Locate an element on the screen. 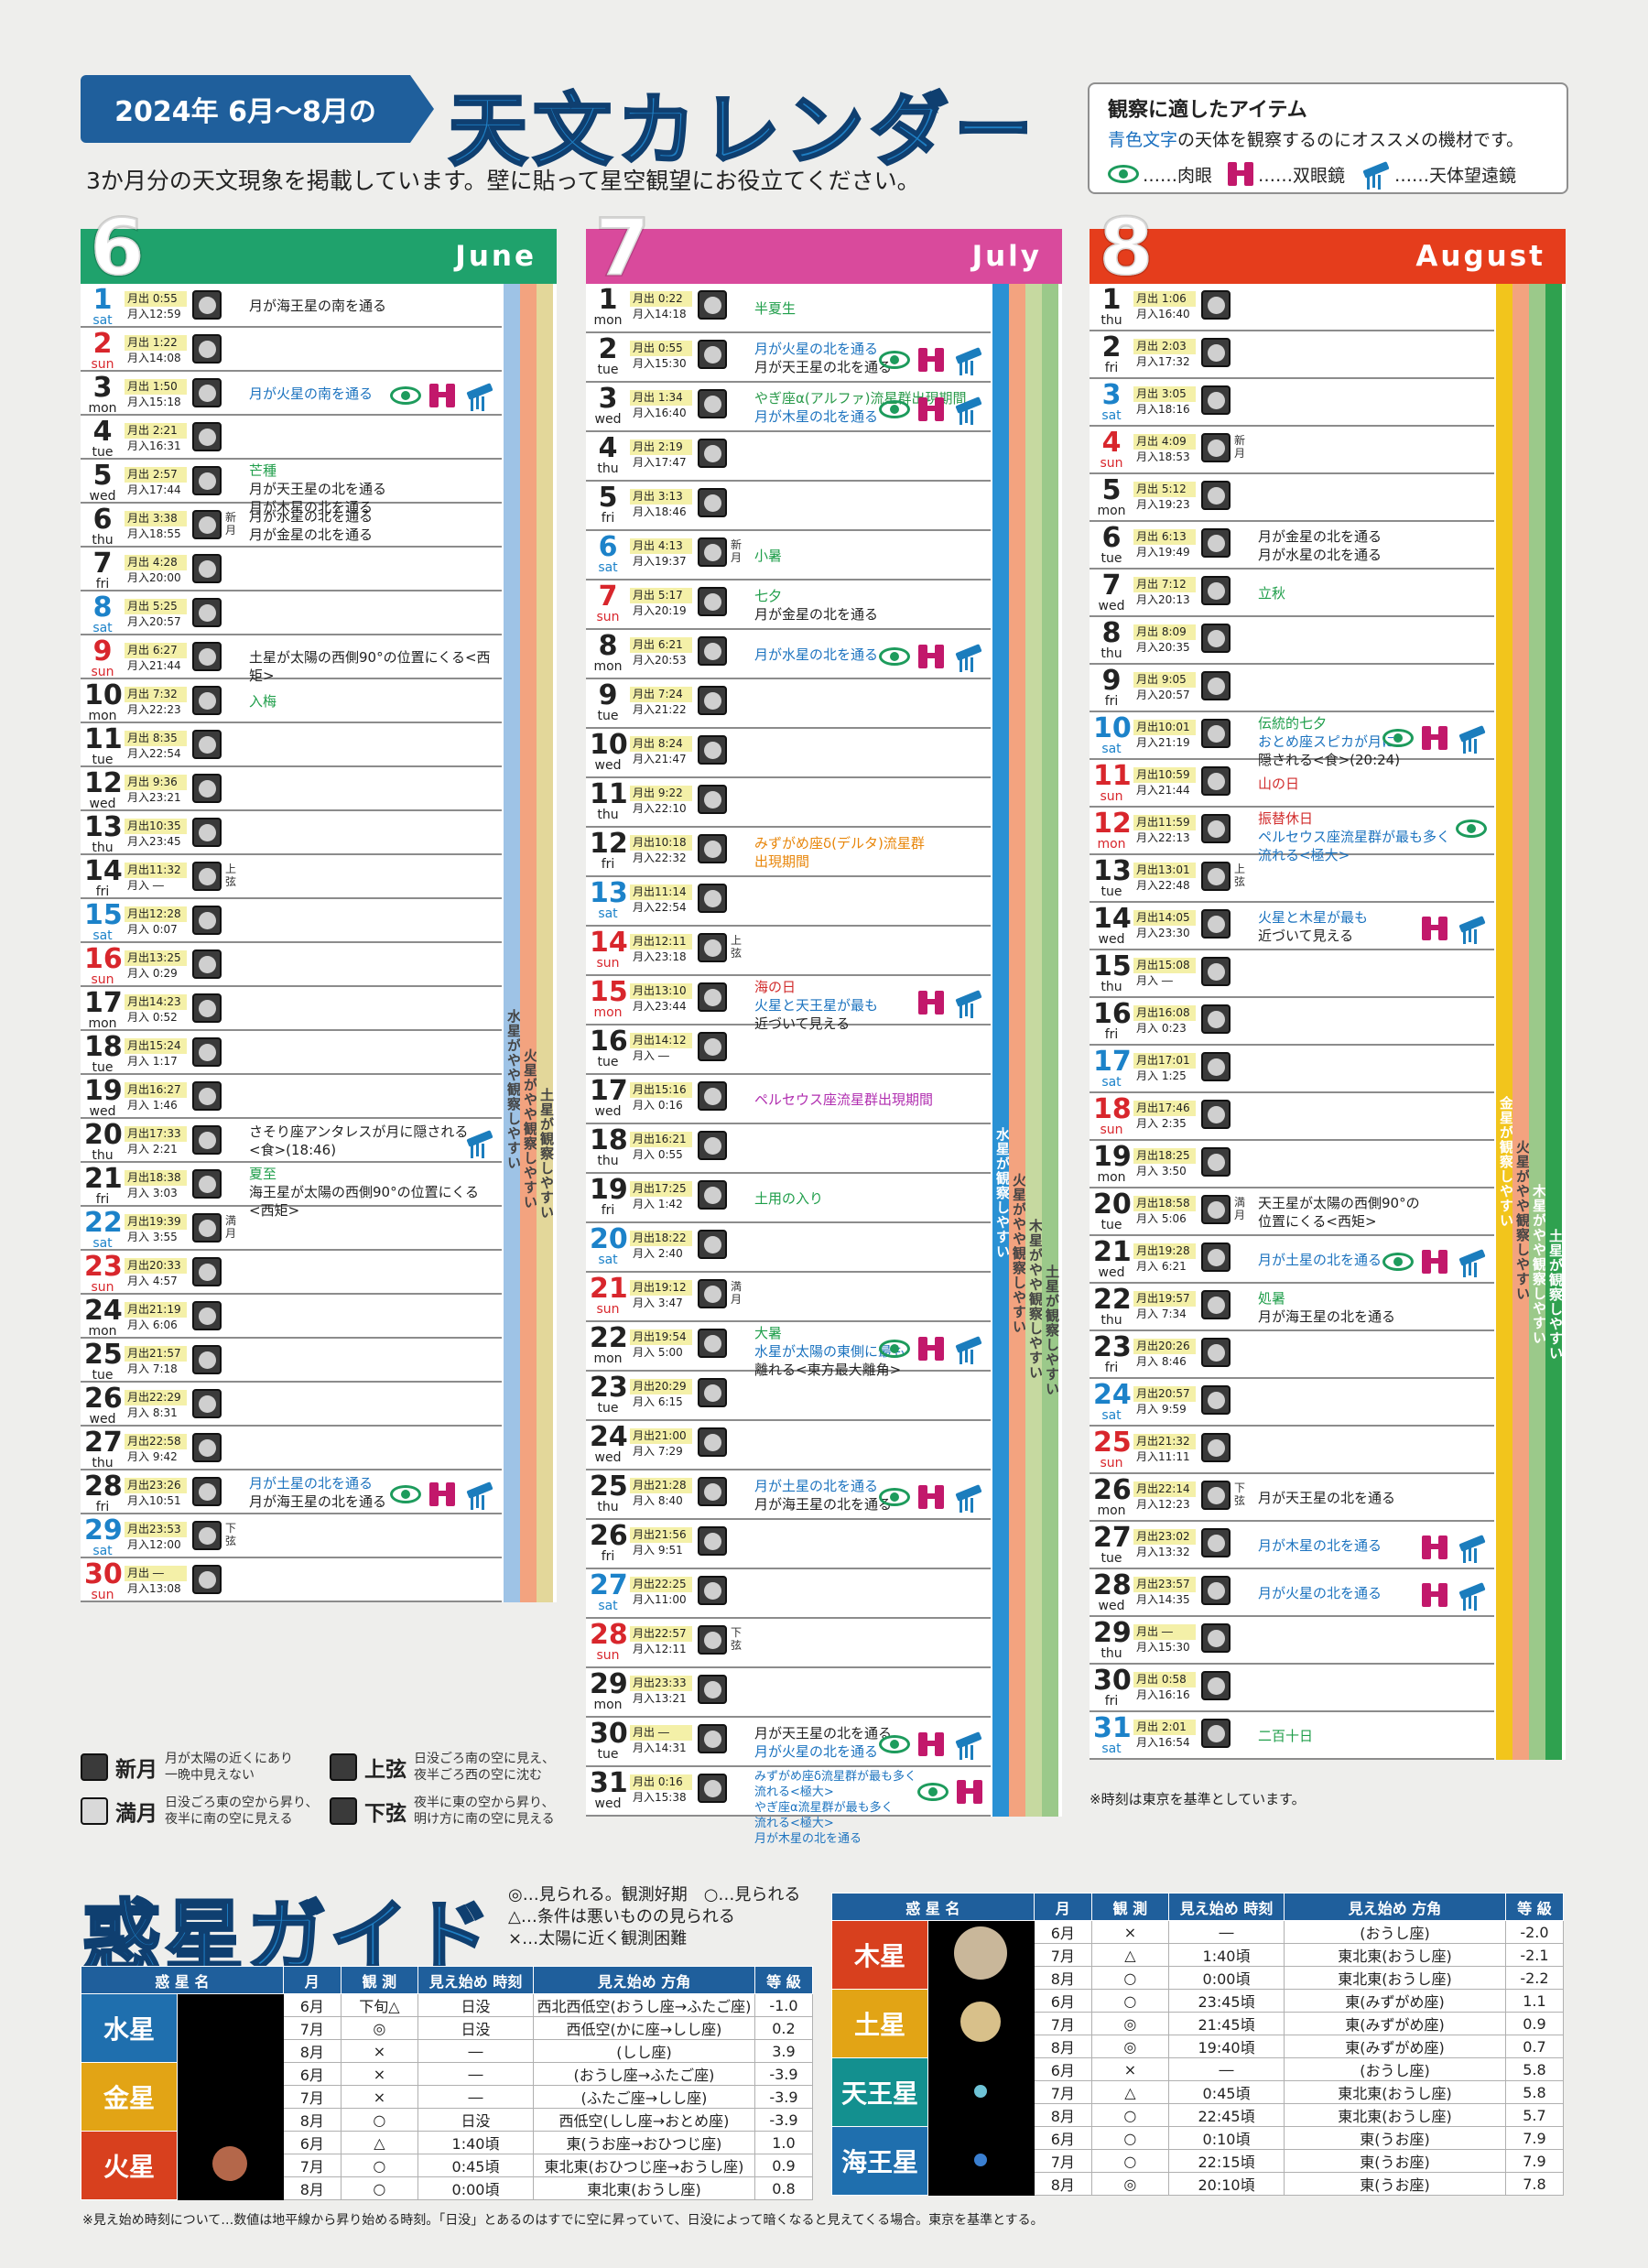 Image resolution: width=1648 pixels, height=2268 pixels. moonset-time: 月入 2:35 is located at coordinates (1161, 1124).